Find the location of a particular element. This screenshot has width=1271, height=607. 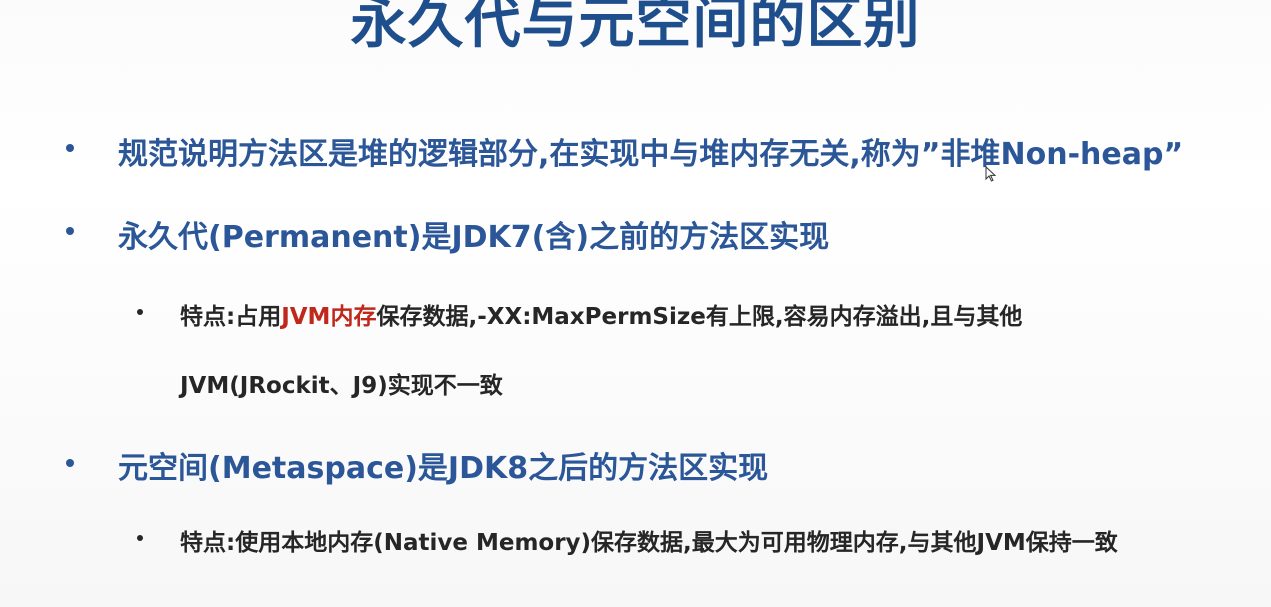

slide-title: 永久代与元空间的区别 is located at coordinates (635, 28).